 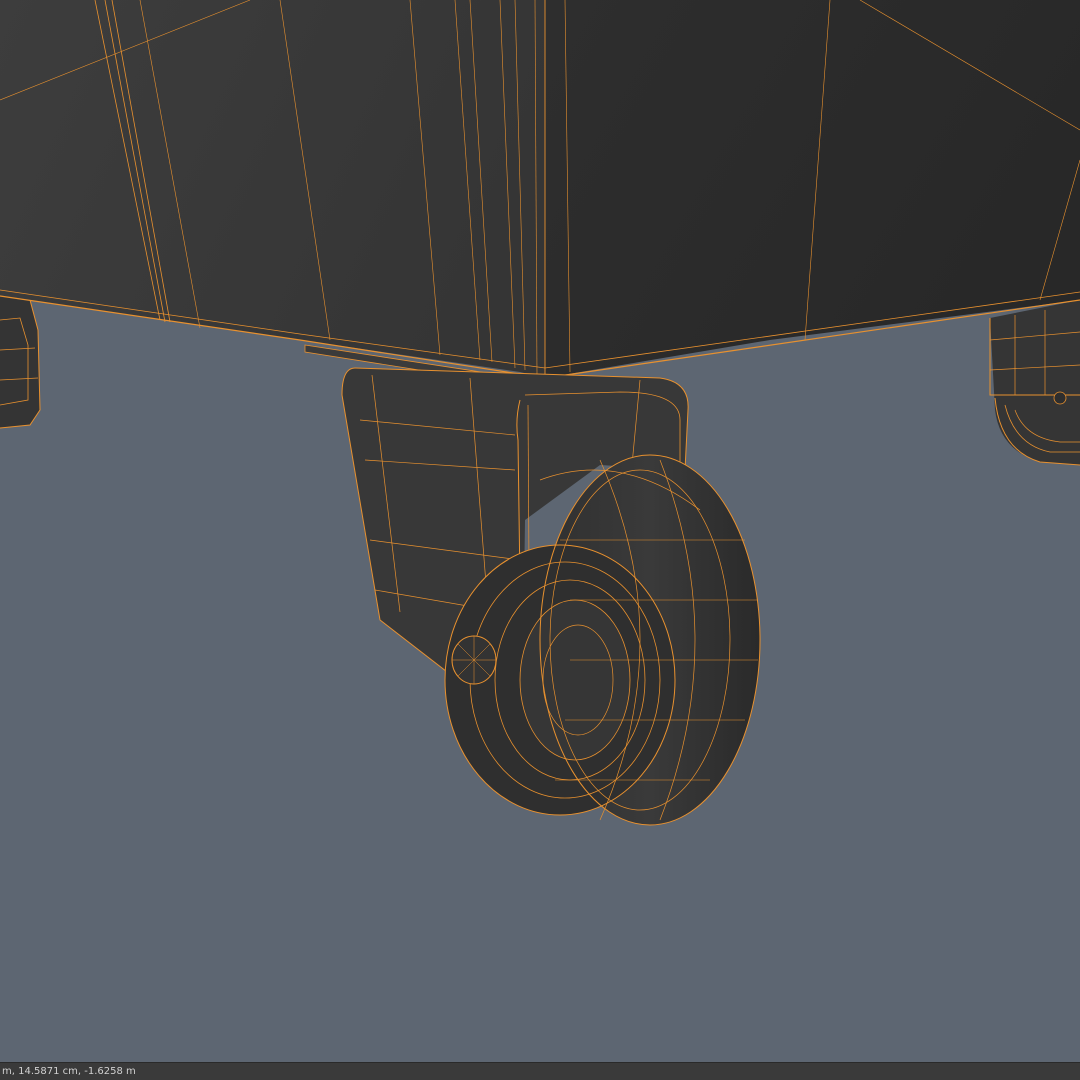 I want to click on left-caster, so click(x=20, y=361).